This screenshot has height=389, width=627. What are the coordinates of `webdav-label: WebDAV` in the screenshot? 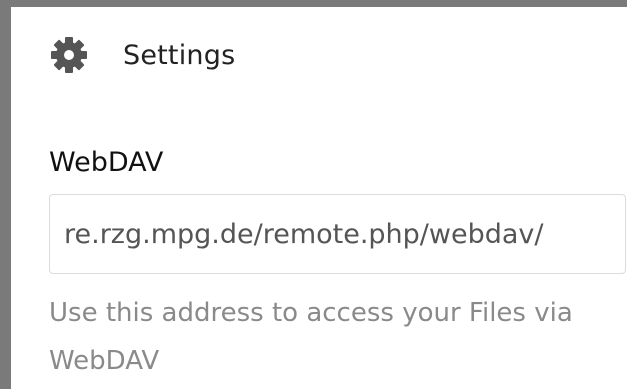 It's located at (106, 162).